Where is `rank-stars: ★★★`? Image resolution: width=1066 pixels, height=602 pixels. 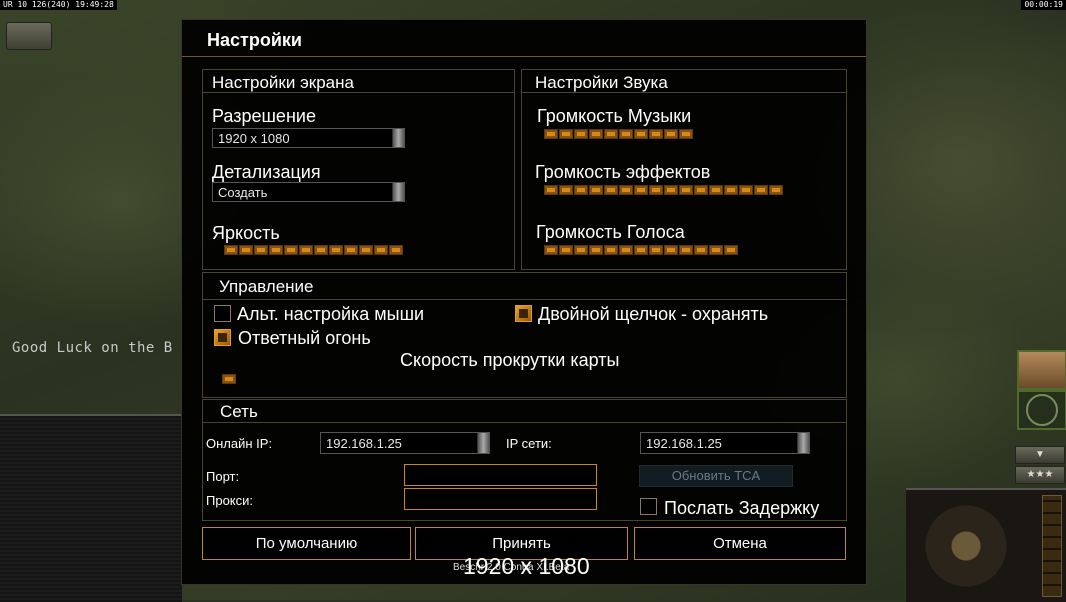
rank-stars: ★★★ is located at coordinates (1040, 475).